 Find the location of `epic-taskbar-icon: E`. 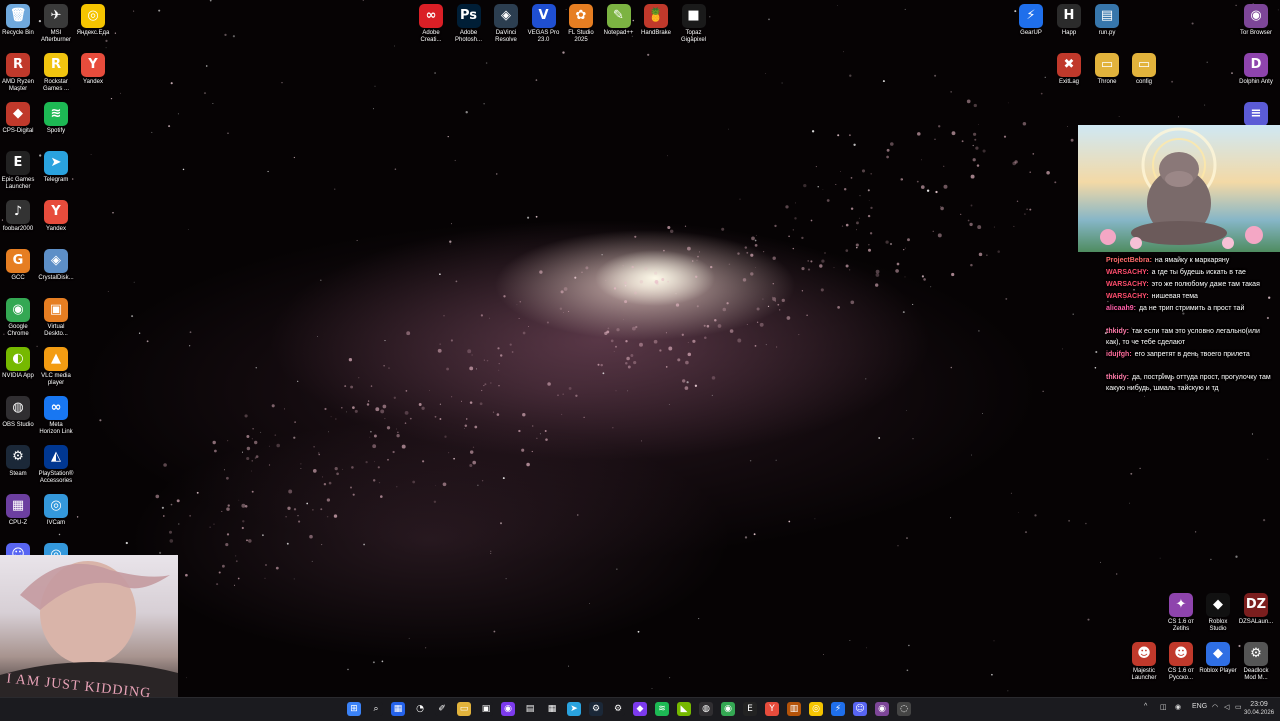

epic-taskbar-icon: E is located at coordinates (750, 709).